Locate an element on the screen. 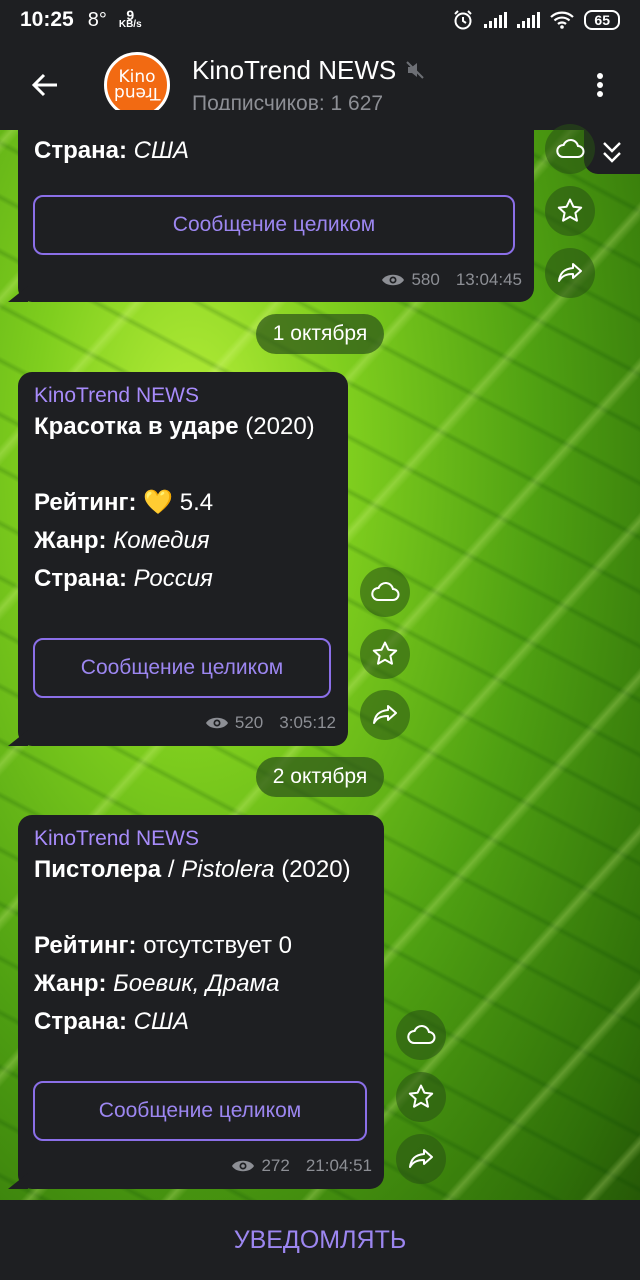  rating-line: Рейтинг: отсутствует 0 is located at coordinates (201, 946).